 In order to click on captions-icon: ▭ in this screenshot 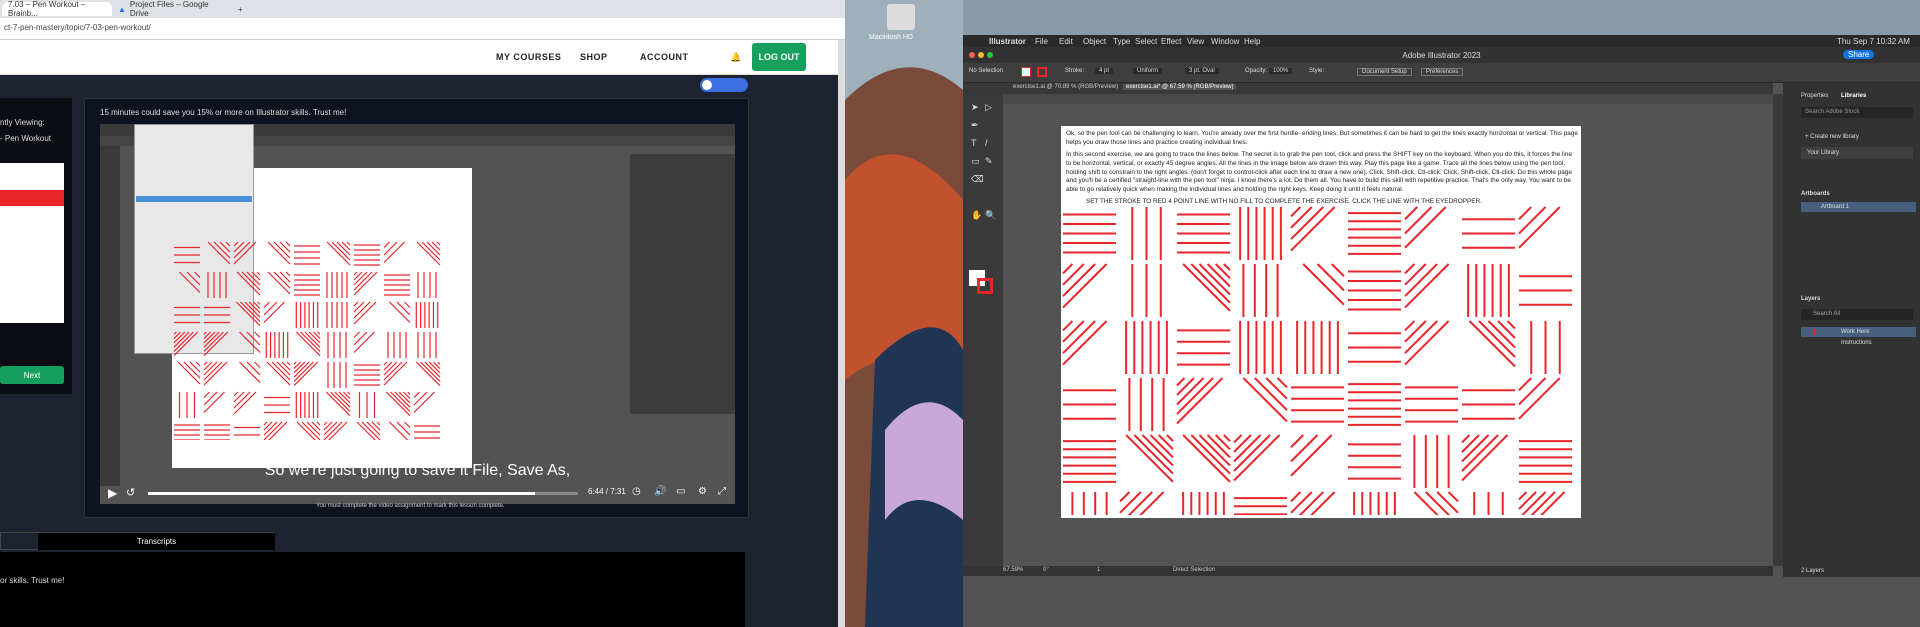, I will do `click(680, 491)`.